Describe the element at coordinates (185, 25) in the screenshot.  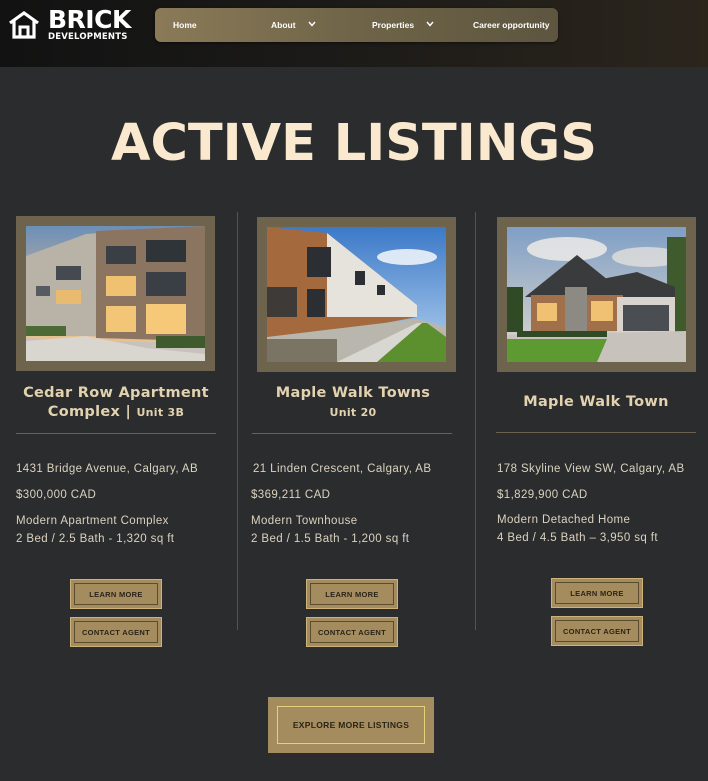
I see `nav-item-home: Home` at that location.